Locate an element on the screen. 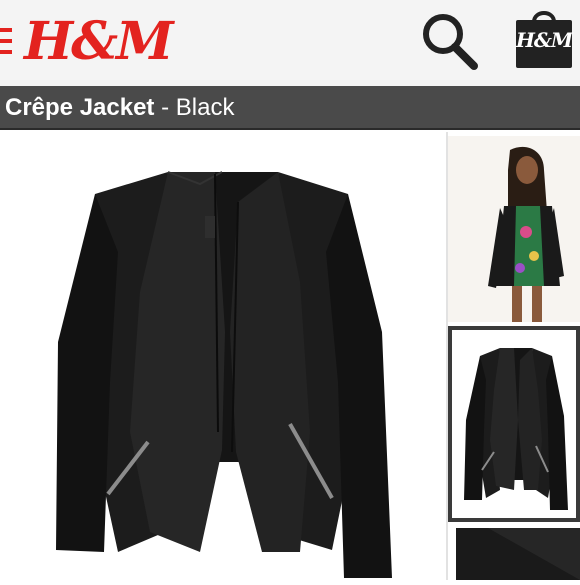  thumbnail-model is located at coordinates (514, 229).